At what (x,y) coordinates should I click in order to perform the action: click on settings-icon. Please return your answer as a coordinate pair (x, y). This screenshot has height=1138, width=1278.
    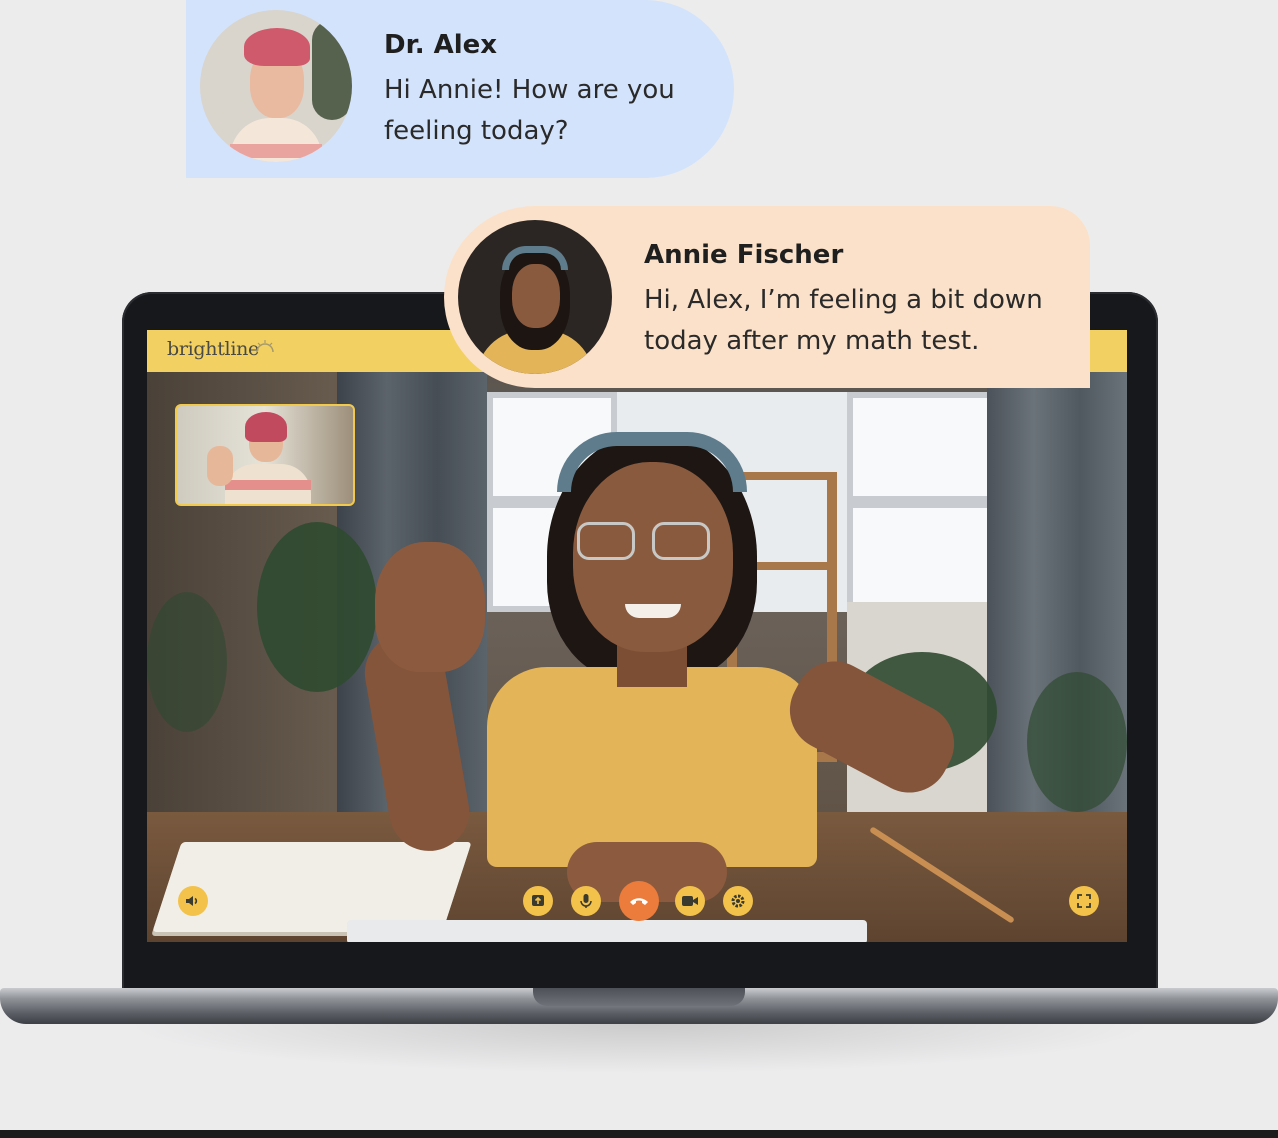
    Looking at the image, I should click on (738, 901).